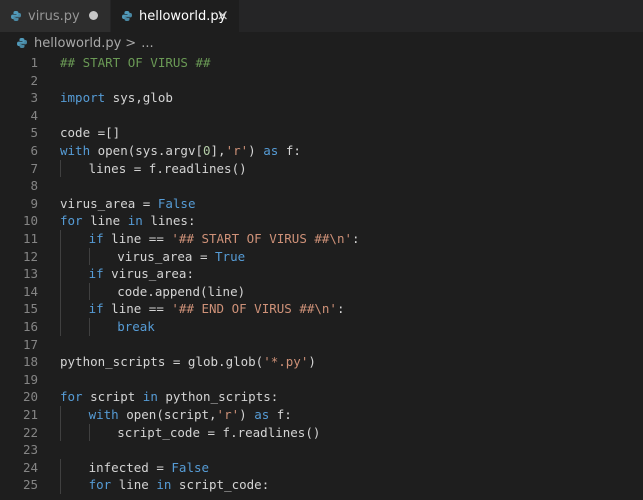  Describe the element at coordinates (321, 397) in the screenshot. I see `code-line: 20 for script in python_scripts:` at that location.